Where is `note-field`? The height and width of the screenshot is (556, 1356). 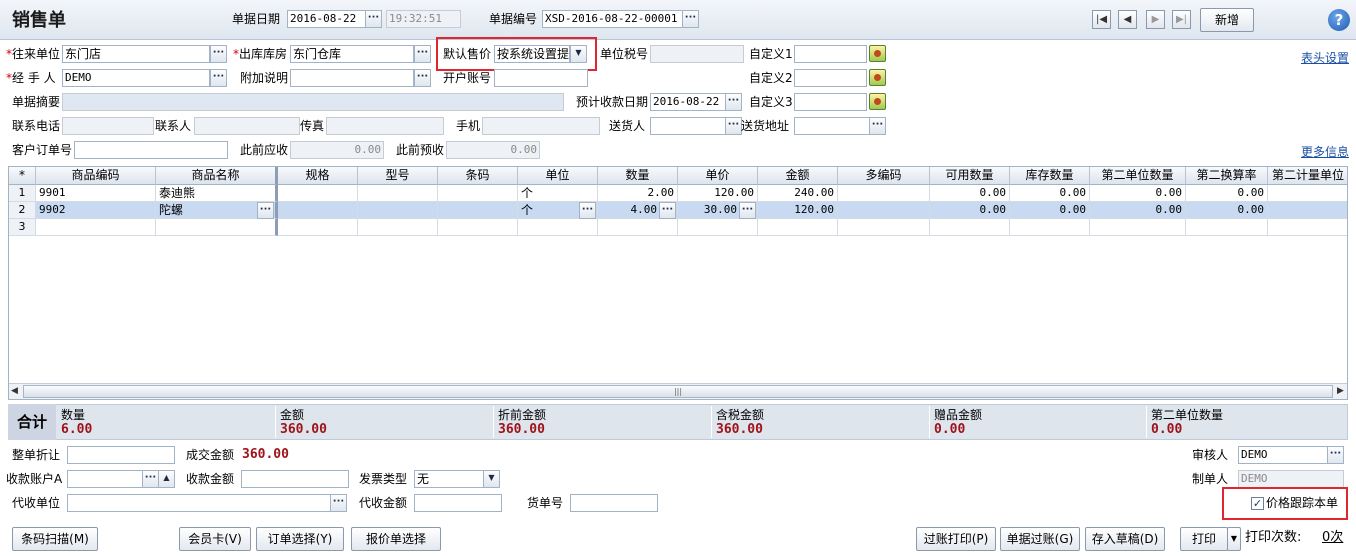 note-field is located at coordinates (352, 78).